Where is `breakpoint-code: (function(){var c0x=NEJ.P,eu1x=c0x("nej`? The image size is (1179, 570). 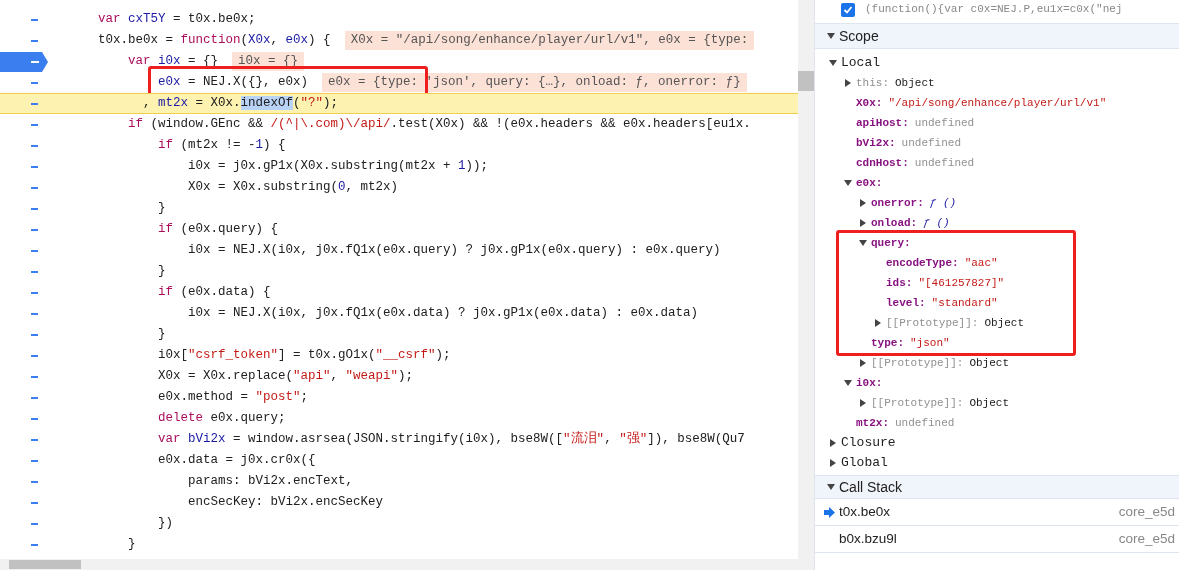
breakpoint-code: (function(){var c0x=NEJ.P,eu1x=c0x("nej is located at coordinates (994, 10).